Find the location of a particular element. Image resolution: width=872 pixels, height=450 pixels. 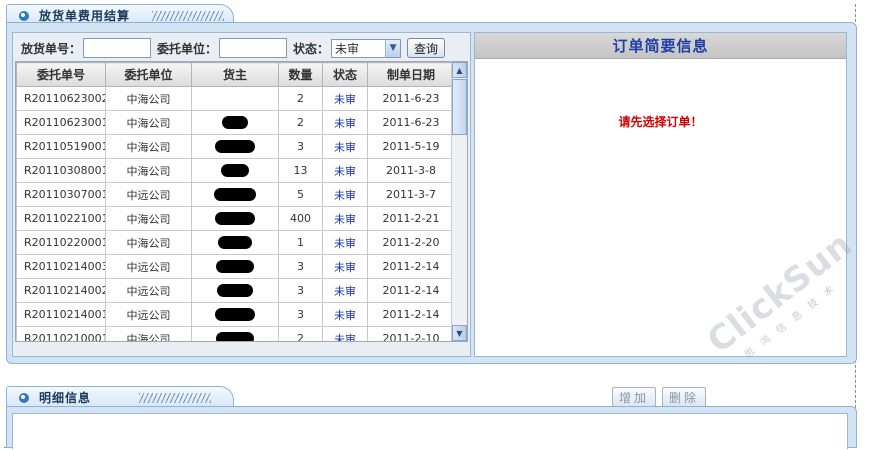

table-row: R20110308001 中海公司 13 未审 2011-3-8 is located at coordinates (235, 170).